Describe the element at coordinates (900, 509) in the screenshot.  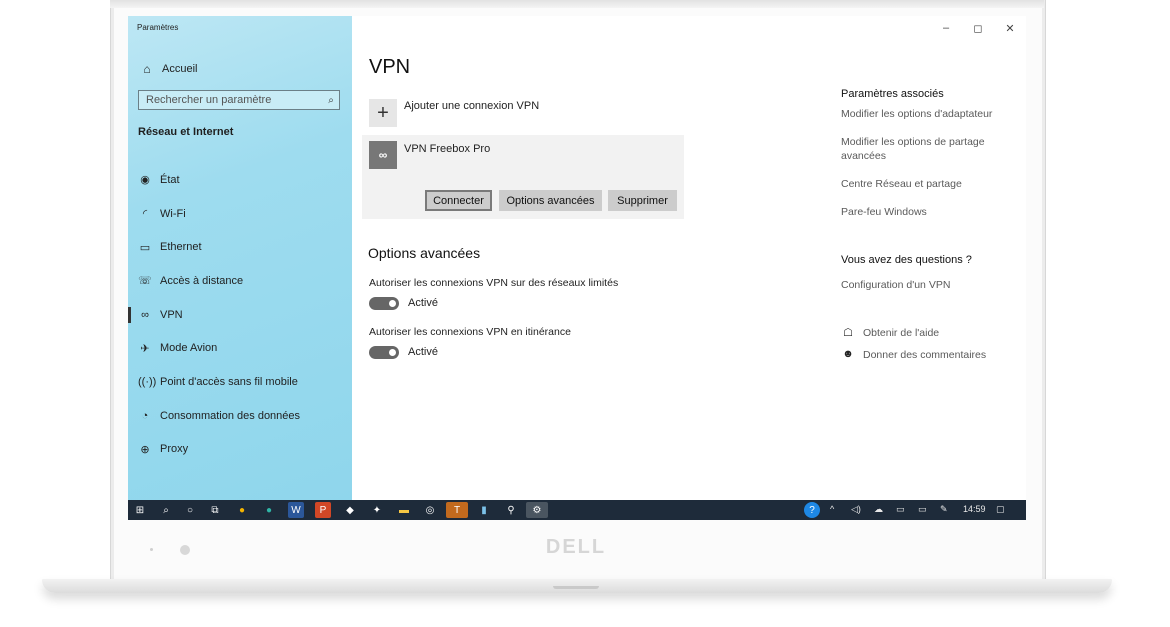
I see `network-icon: ▭` at that location.